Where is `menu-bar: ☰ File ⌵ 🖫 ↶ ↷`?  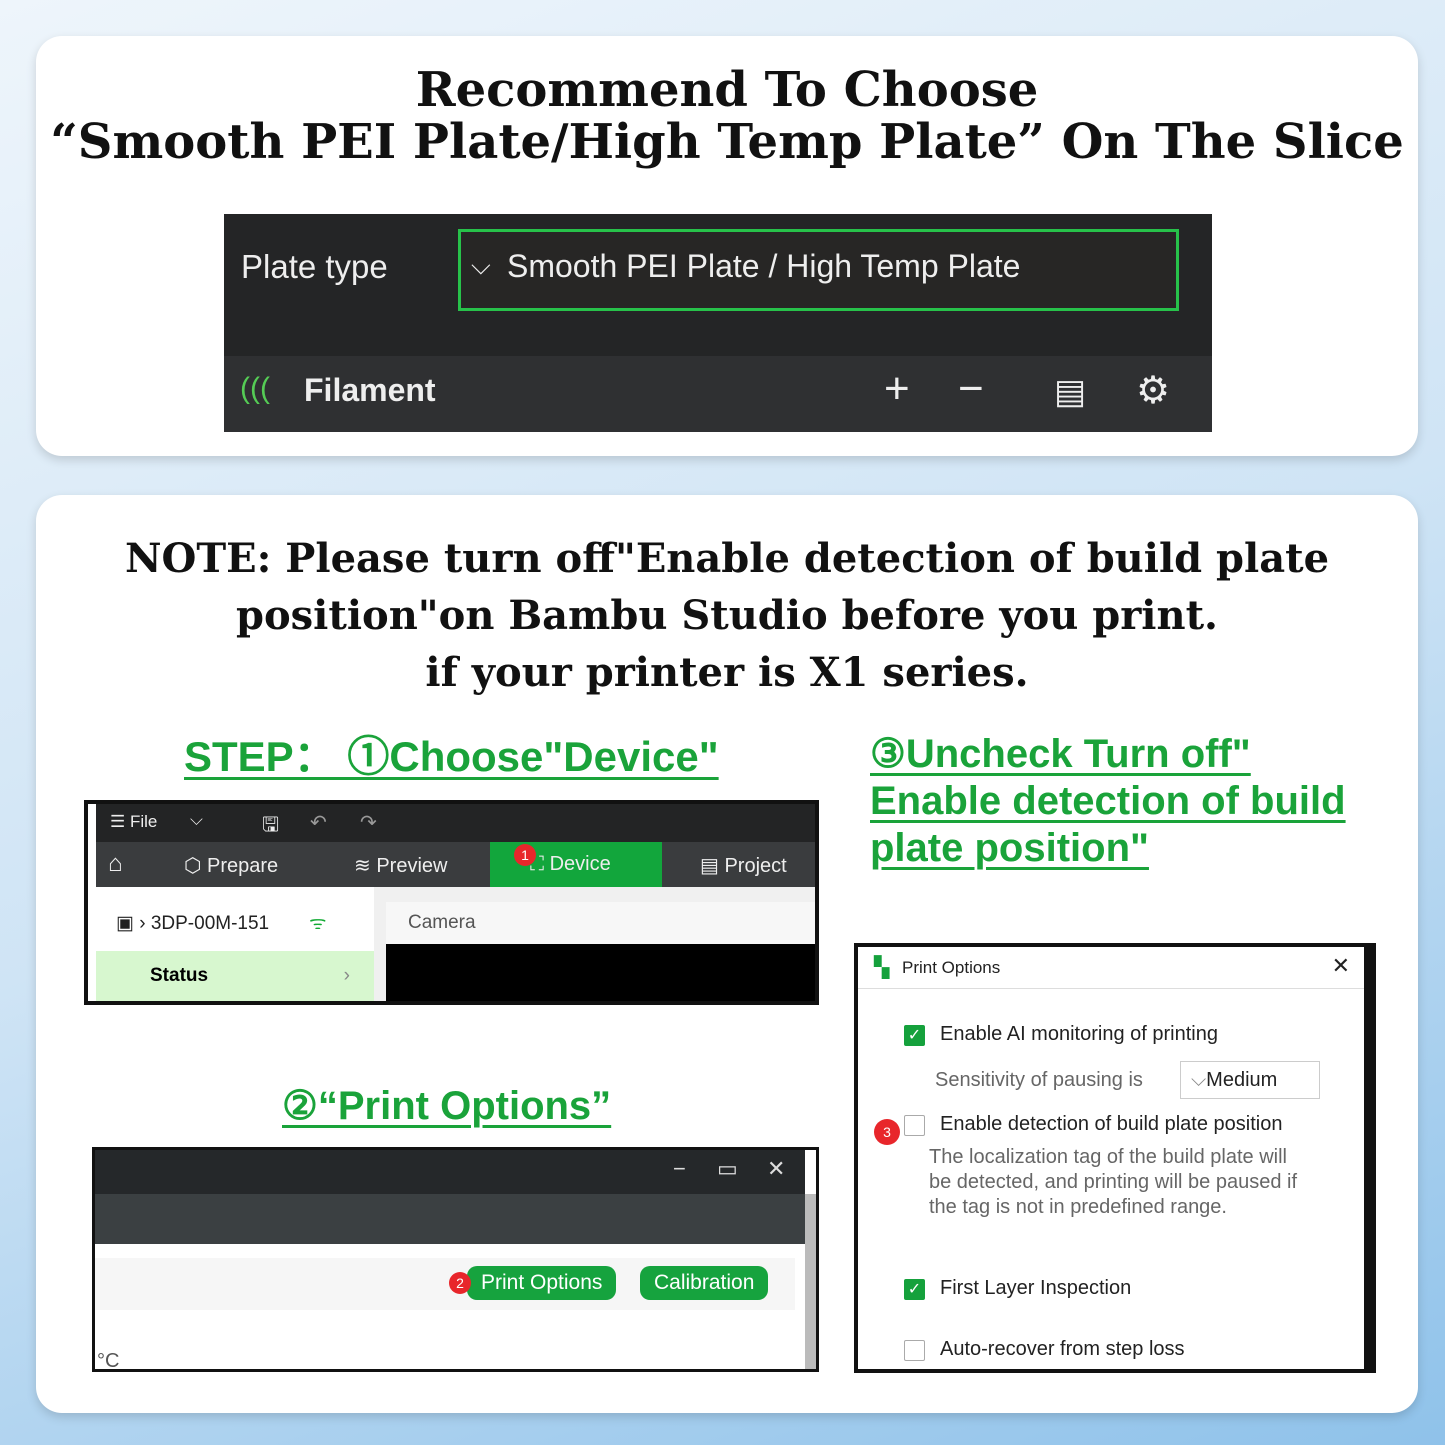 menu-bar: ☰ File ⌵ 🖫 ↶ ↷ is located at coordinates (455, 823).